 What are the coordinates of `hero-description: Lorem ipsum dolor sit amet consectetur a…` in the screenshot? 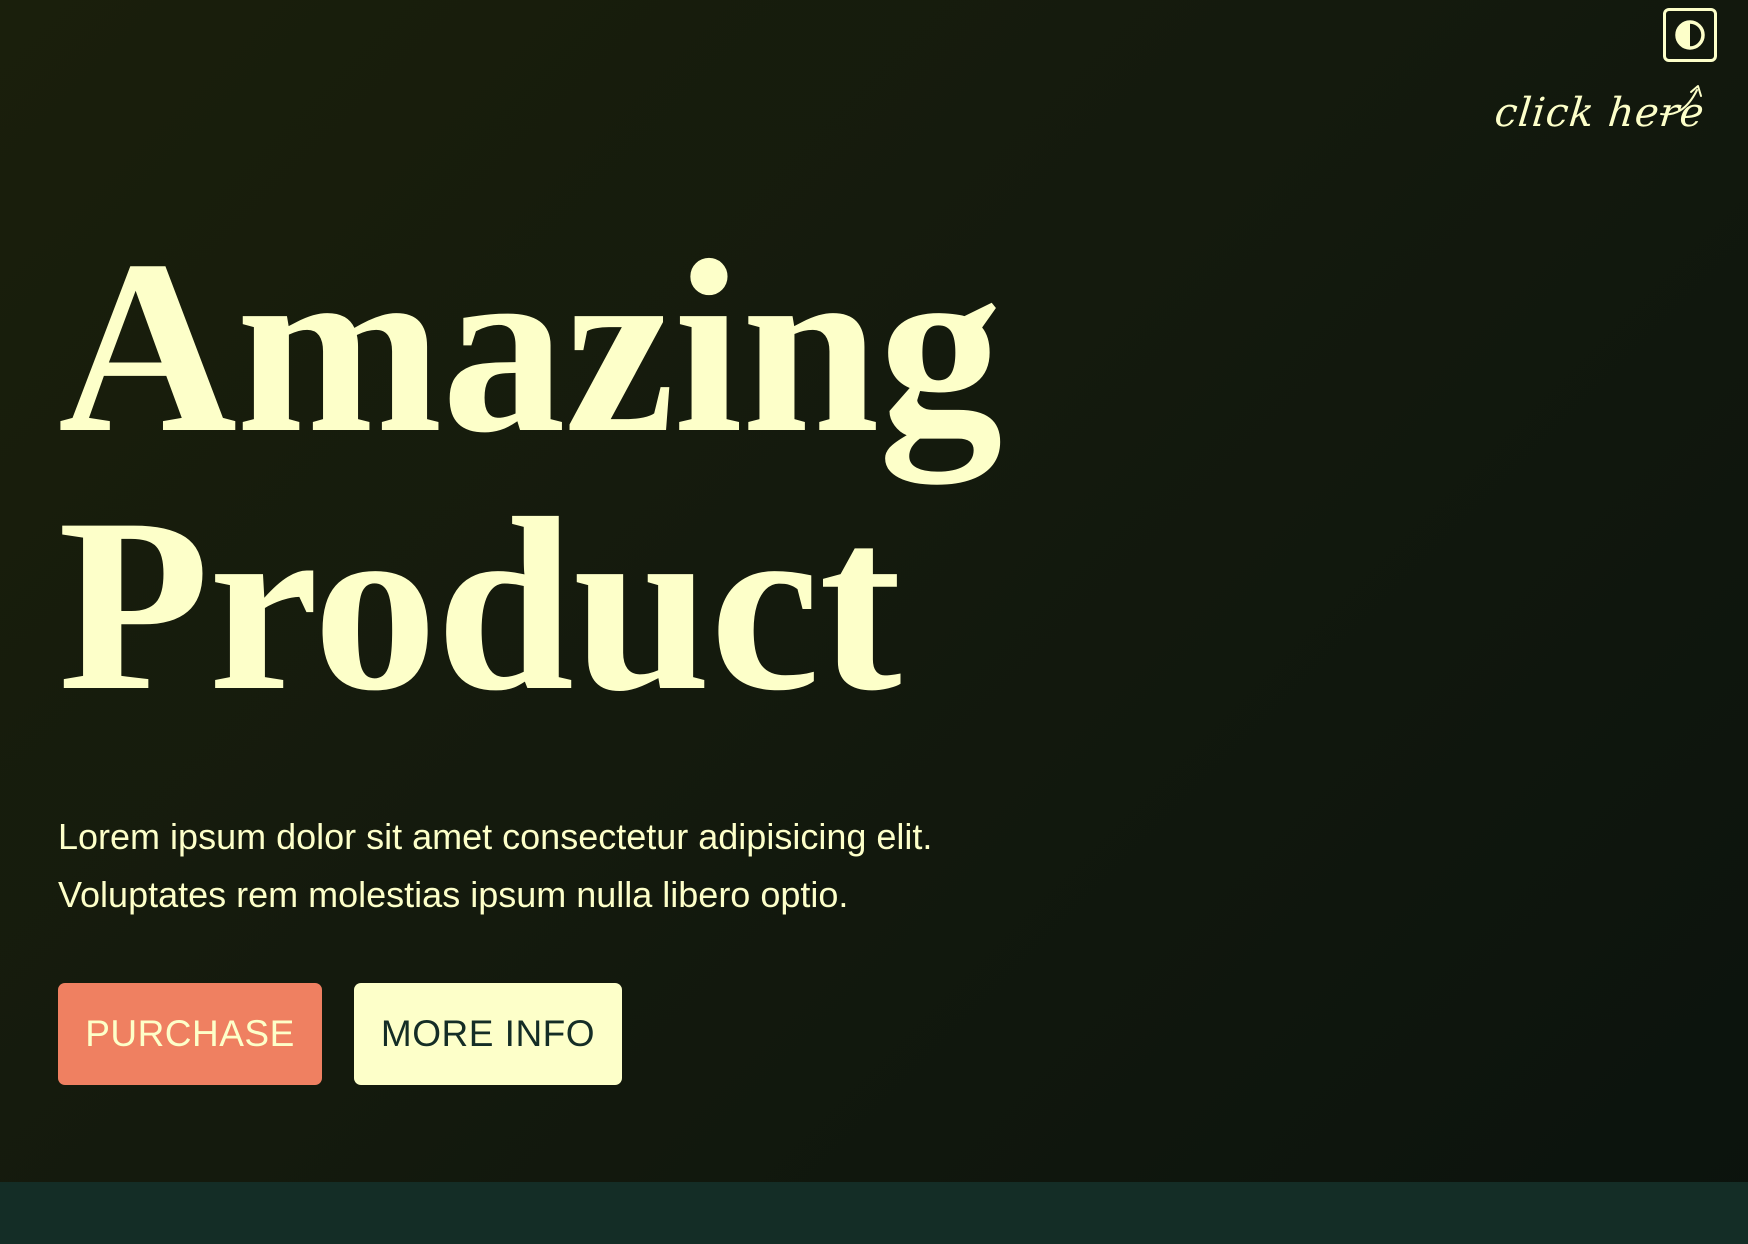 It's located at (558, 866).